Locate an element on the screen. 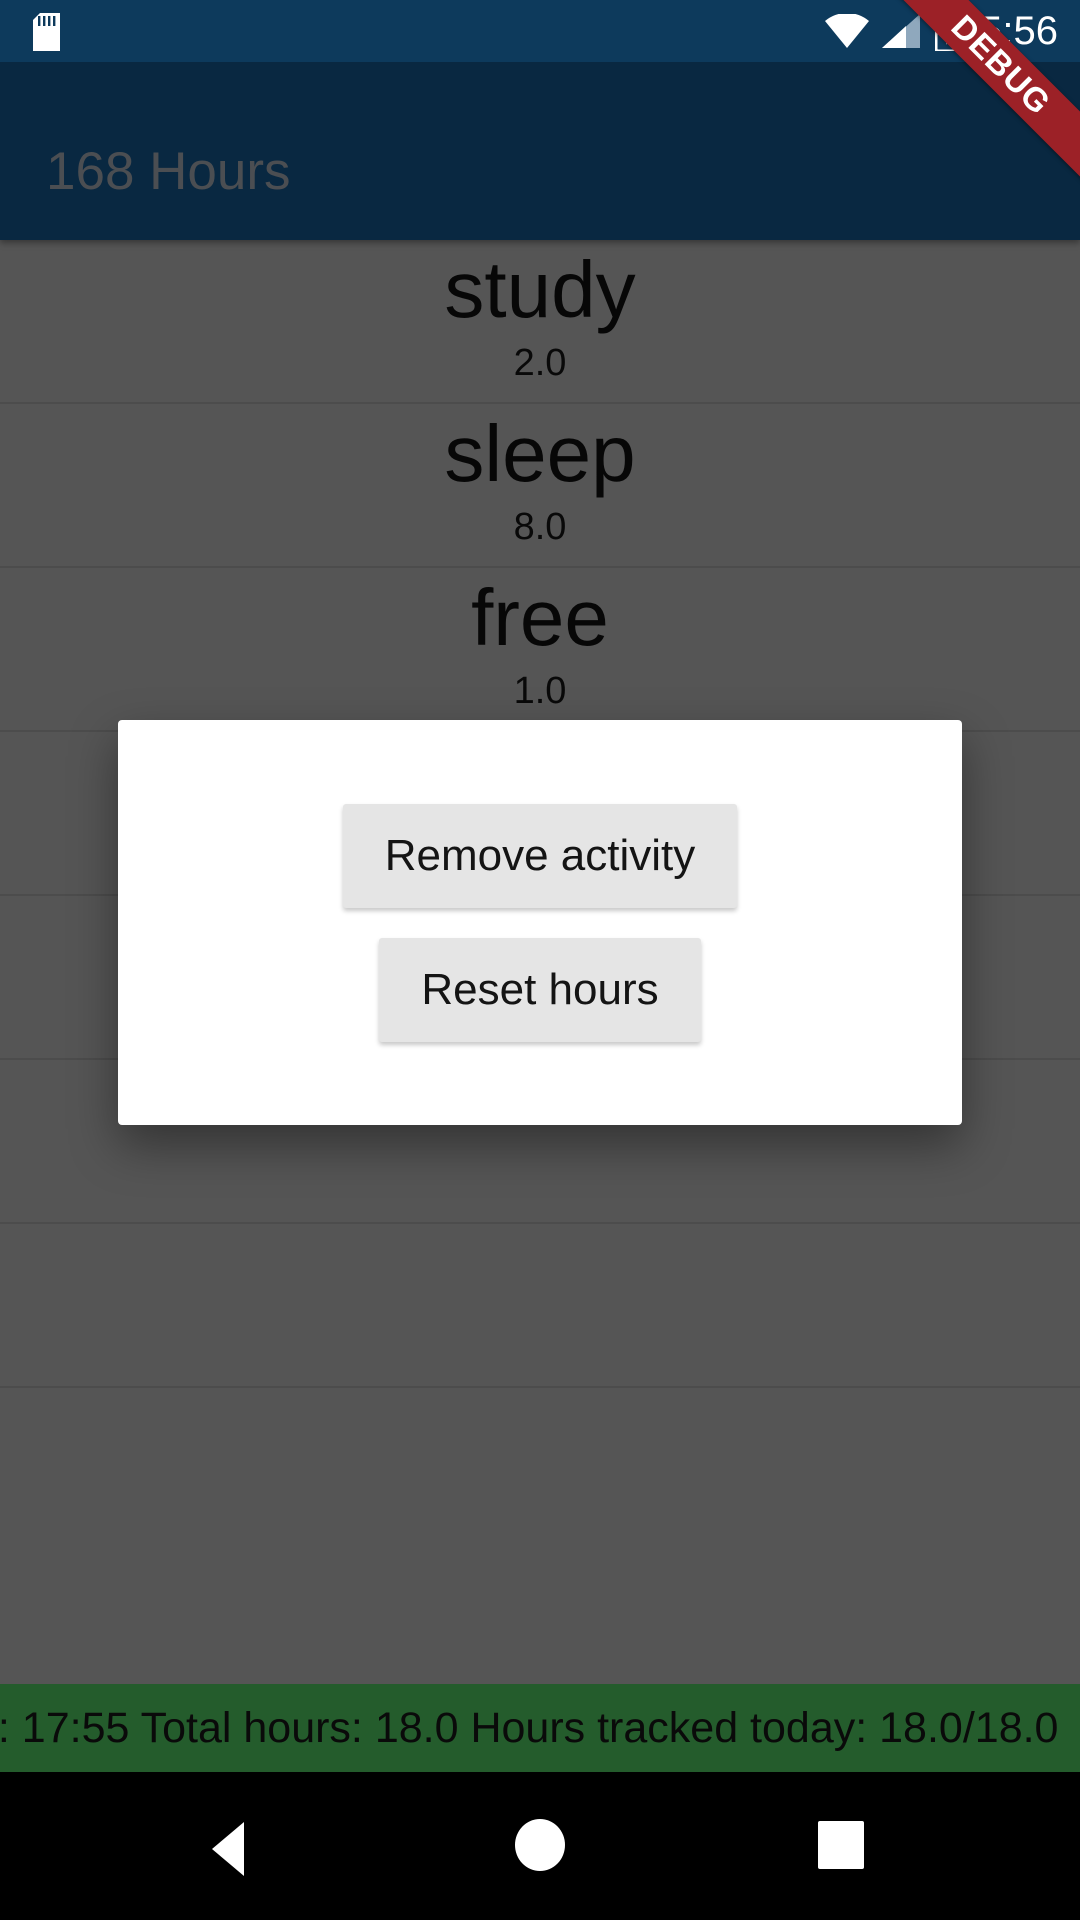  home-nav-icon is located at coordinates (540, 1845).